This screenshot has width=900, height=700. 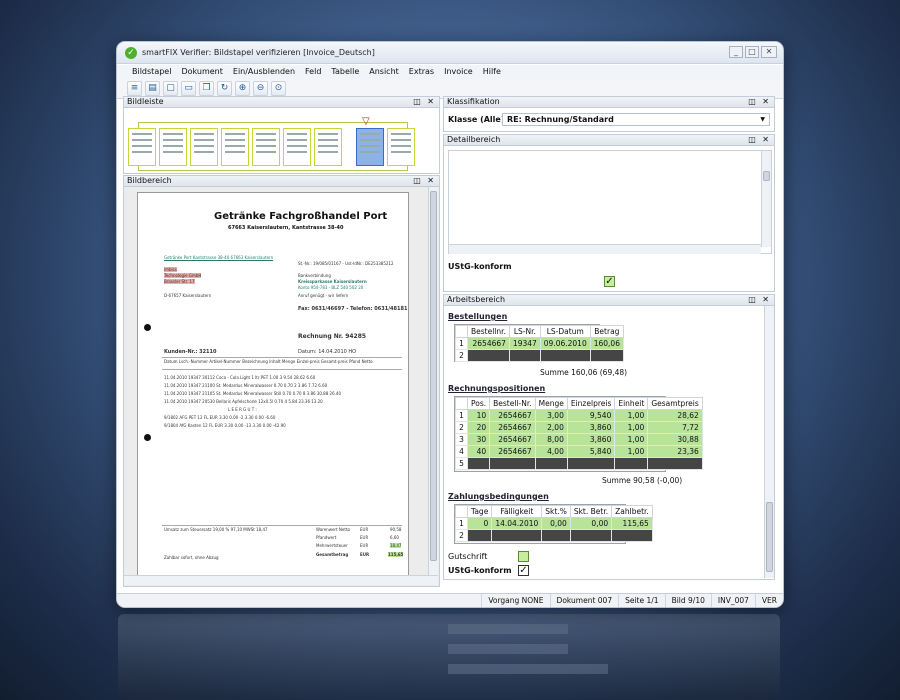 What do you see at coordinates (188, 88) in the screenshot?
I see `page-icon: ▭` at bounding box center [188, 88].